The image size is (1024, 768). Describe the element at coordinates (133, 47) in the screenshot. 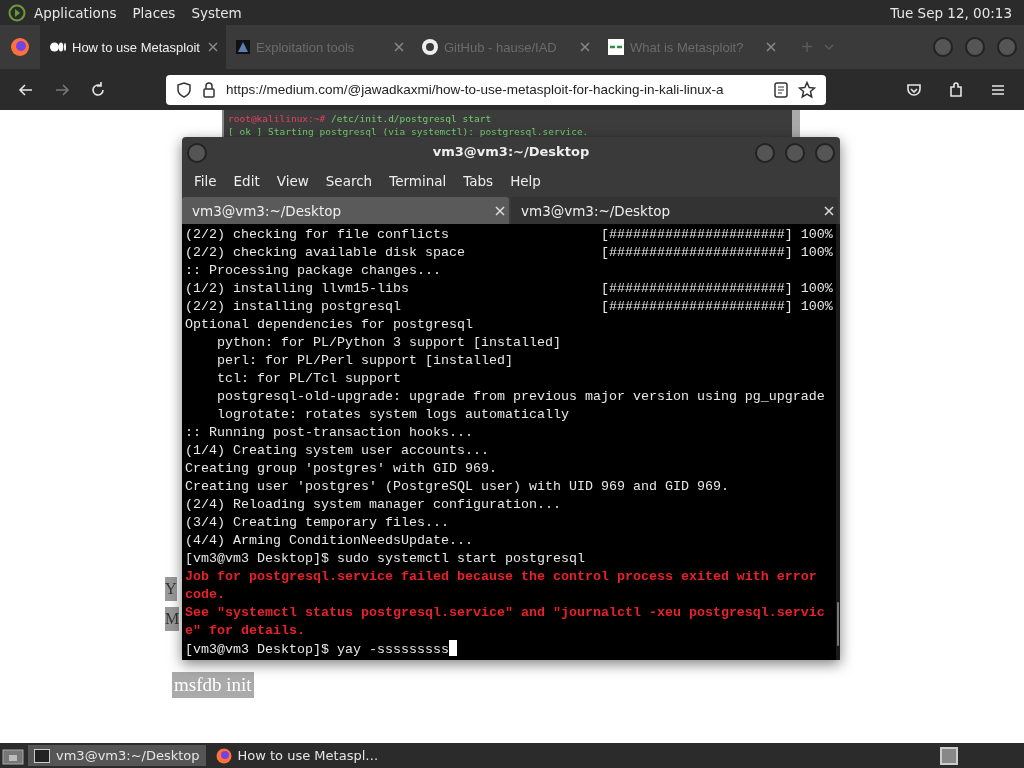

I see `browser-tab: How to use Metasploit` at that location.